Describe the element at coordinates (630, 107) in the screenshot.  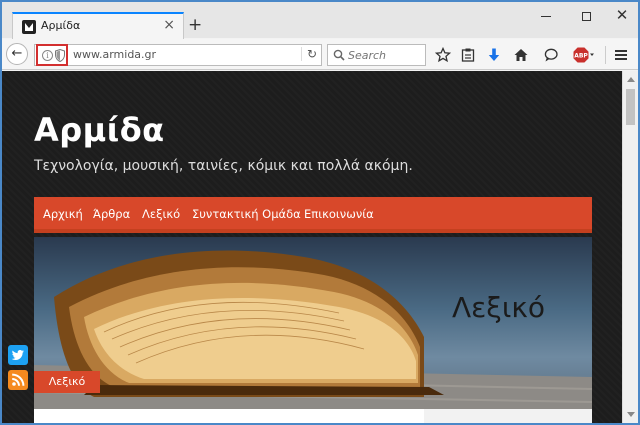
I see `scroll-thumb` at that location.